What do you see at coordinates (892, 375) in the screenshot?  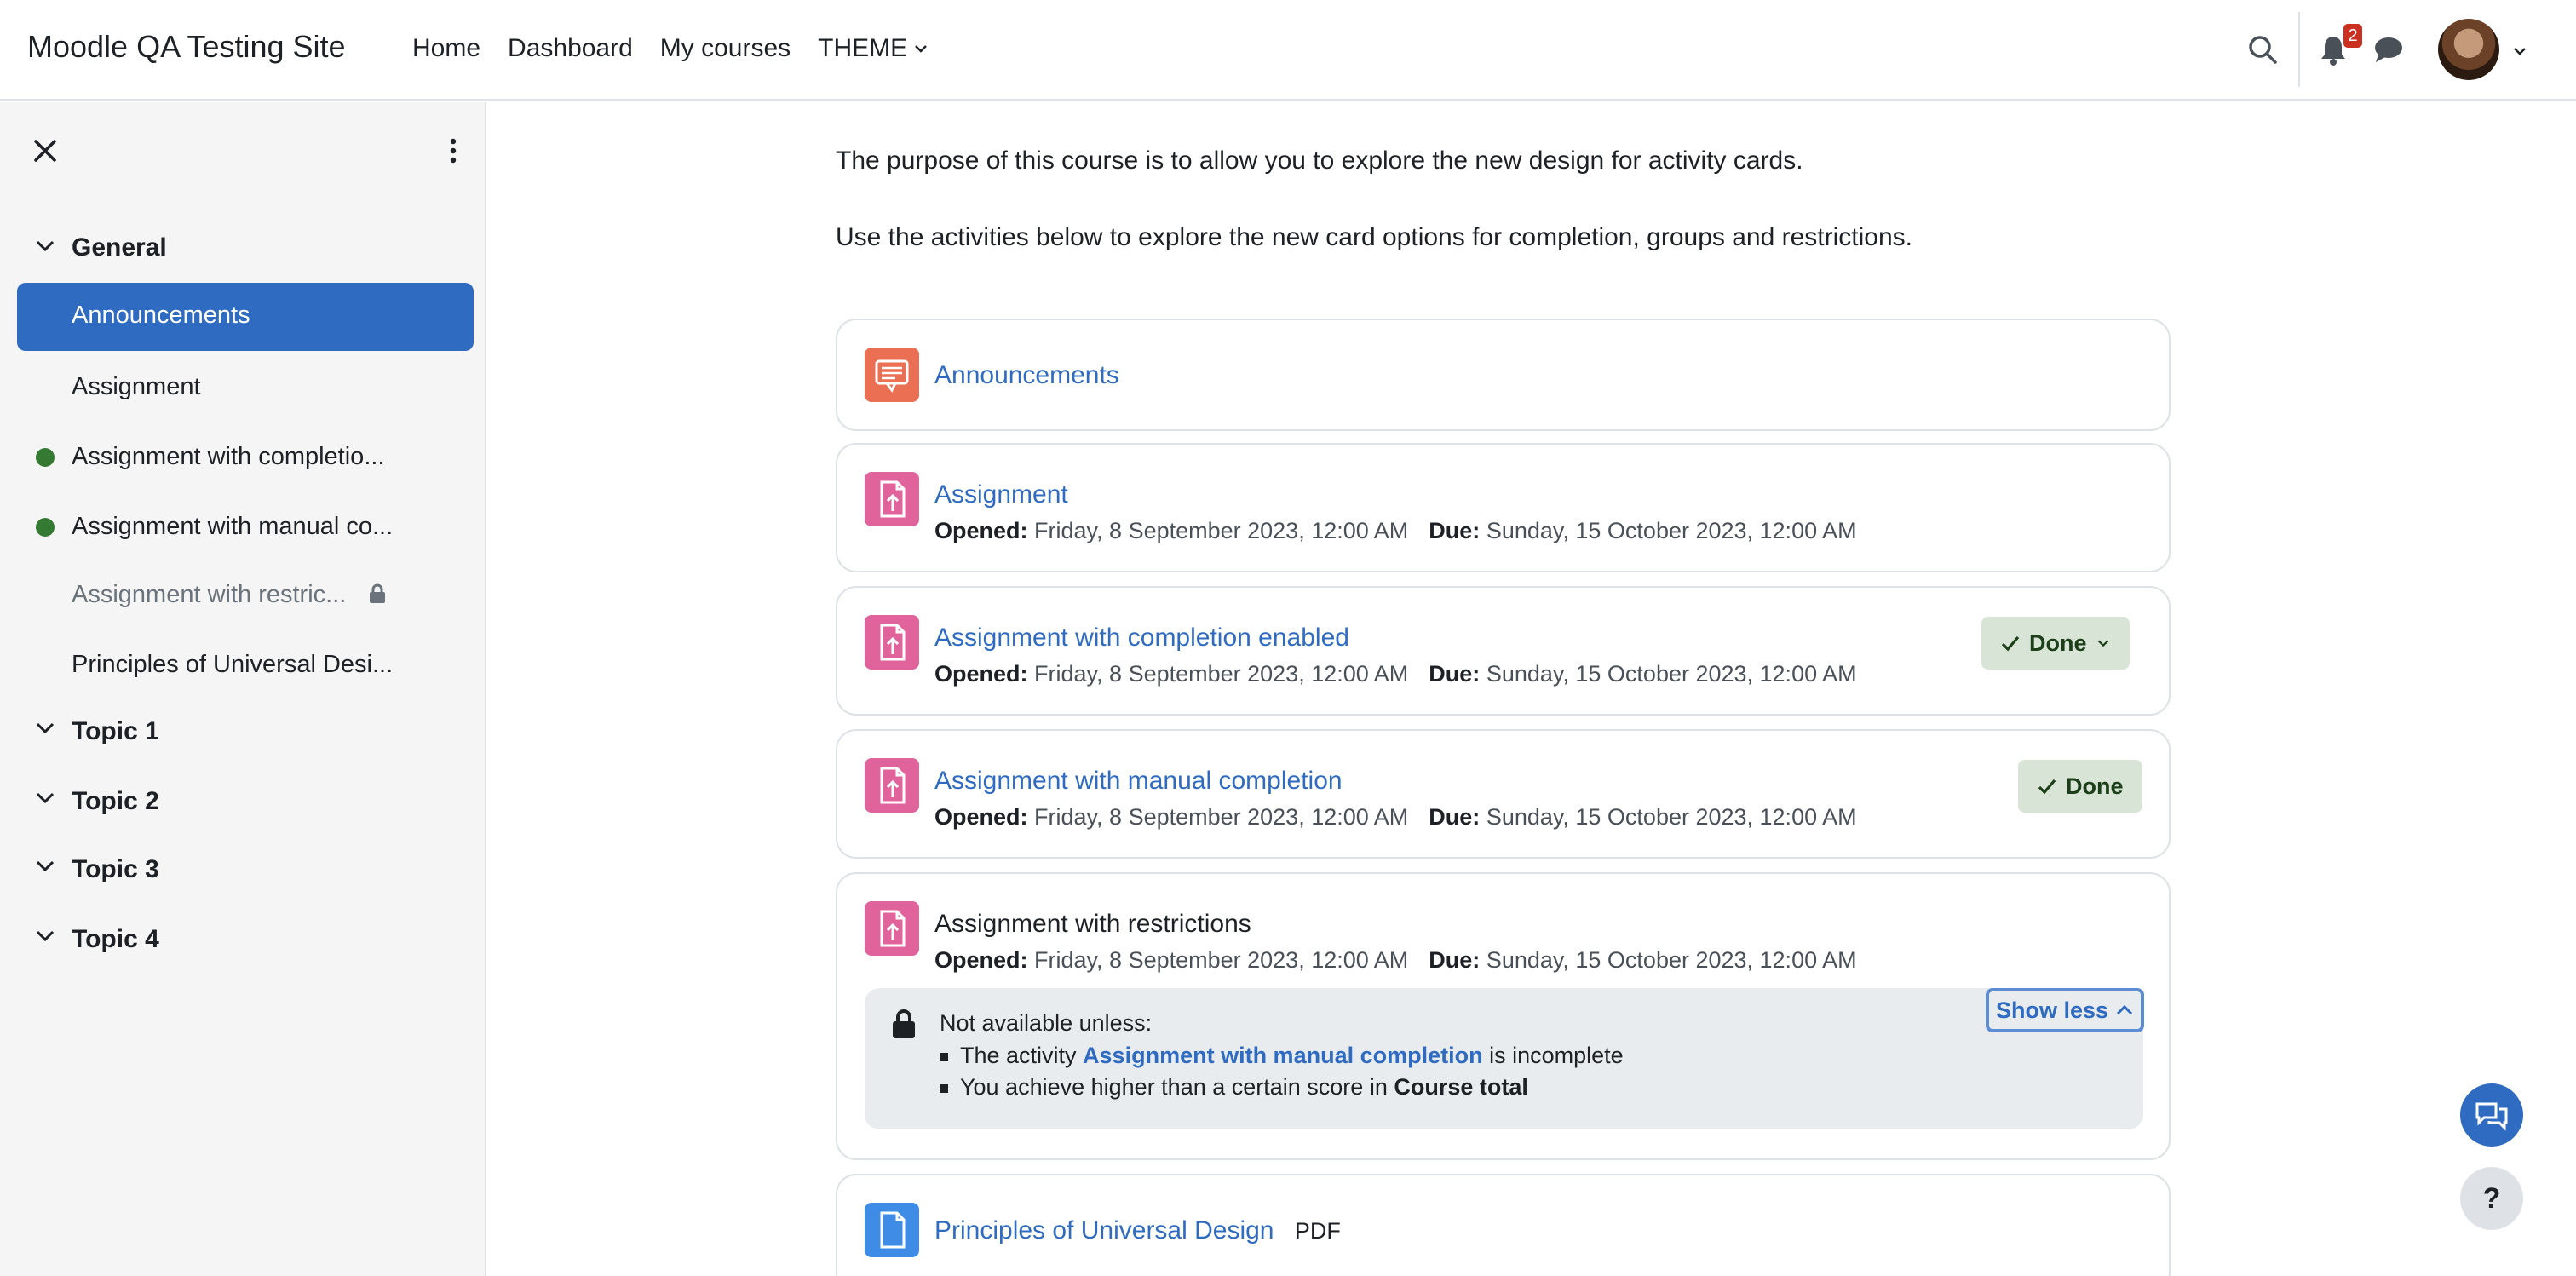 I see `forum-icon` at bounding box center [892, 375].